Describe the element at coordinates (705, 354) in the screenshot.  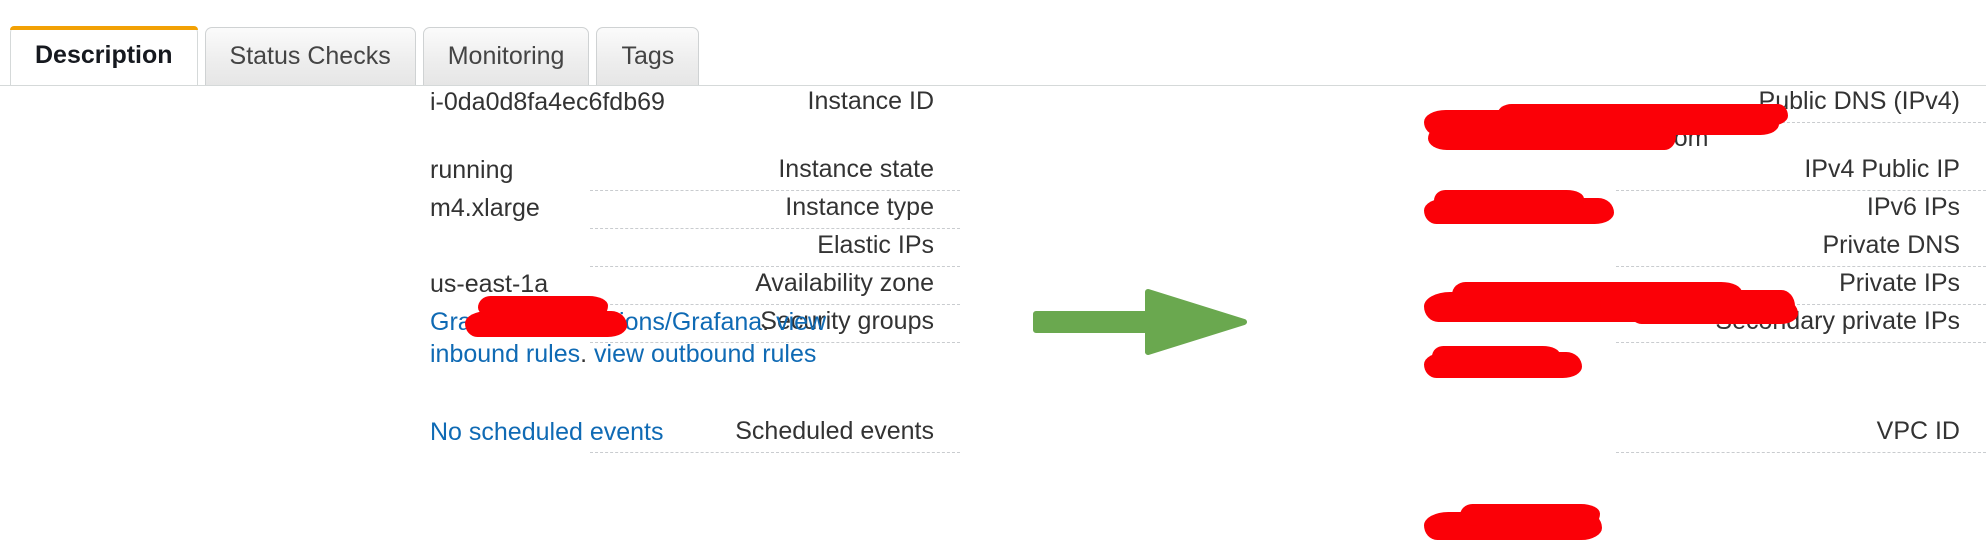
I see `link-view-outbound-rules: view outbound rules` at that location.